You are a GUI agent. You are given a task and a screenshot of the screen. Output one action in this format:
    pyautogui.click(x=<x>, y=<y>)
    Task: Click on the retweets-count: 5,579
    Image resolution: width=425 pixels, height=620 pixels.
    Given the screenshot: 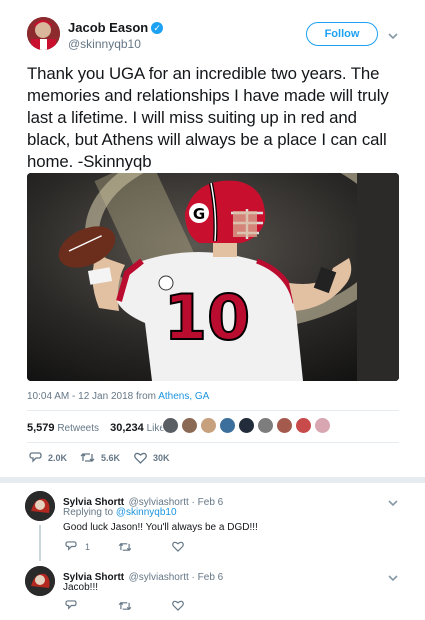 What is the action you would take?
    pyautogui.click(x=41, y=428)
    